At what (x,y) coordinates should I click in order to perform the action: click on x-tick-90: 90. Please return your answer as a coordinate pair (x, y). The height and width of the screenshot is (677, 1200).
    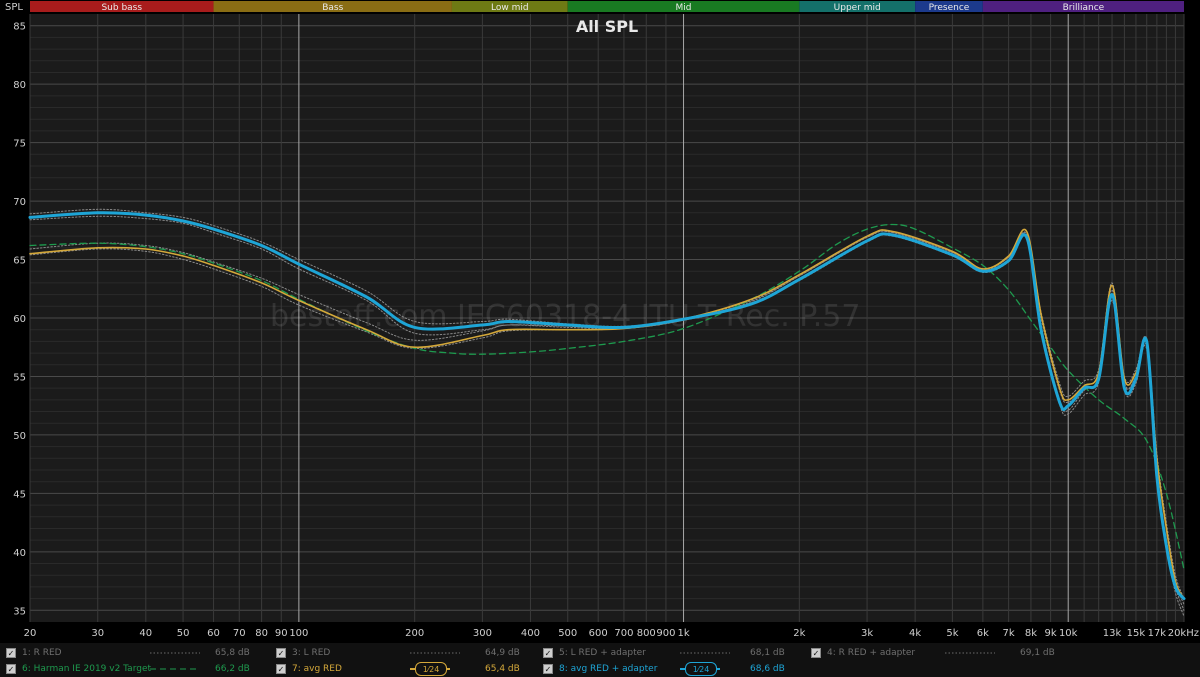
    Looking at the image, I should click on (281, 633).